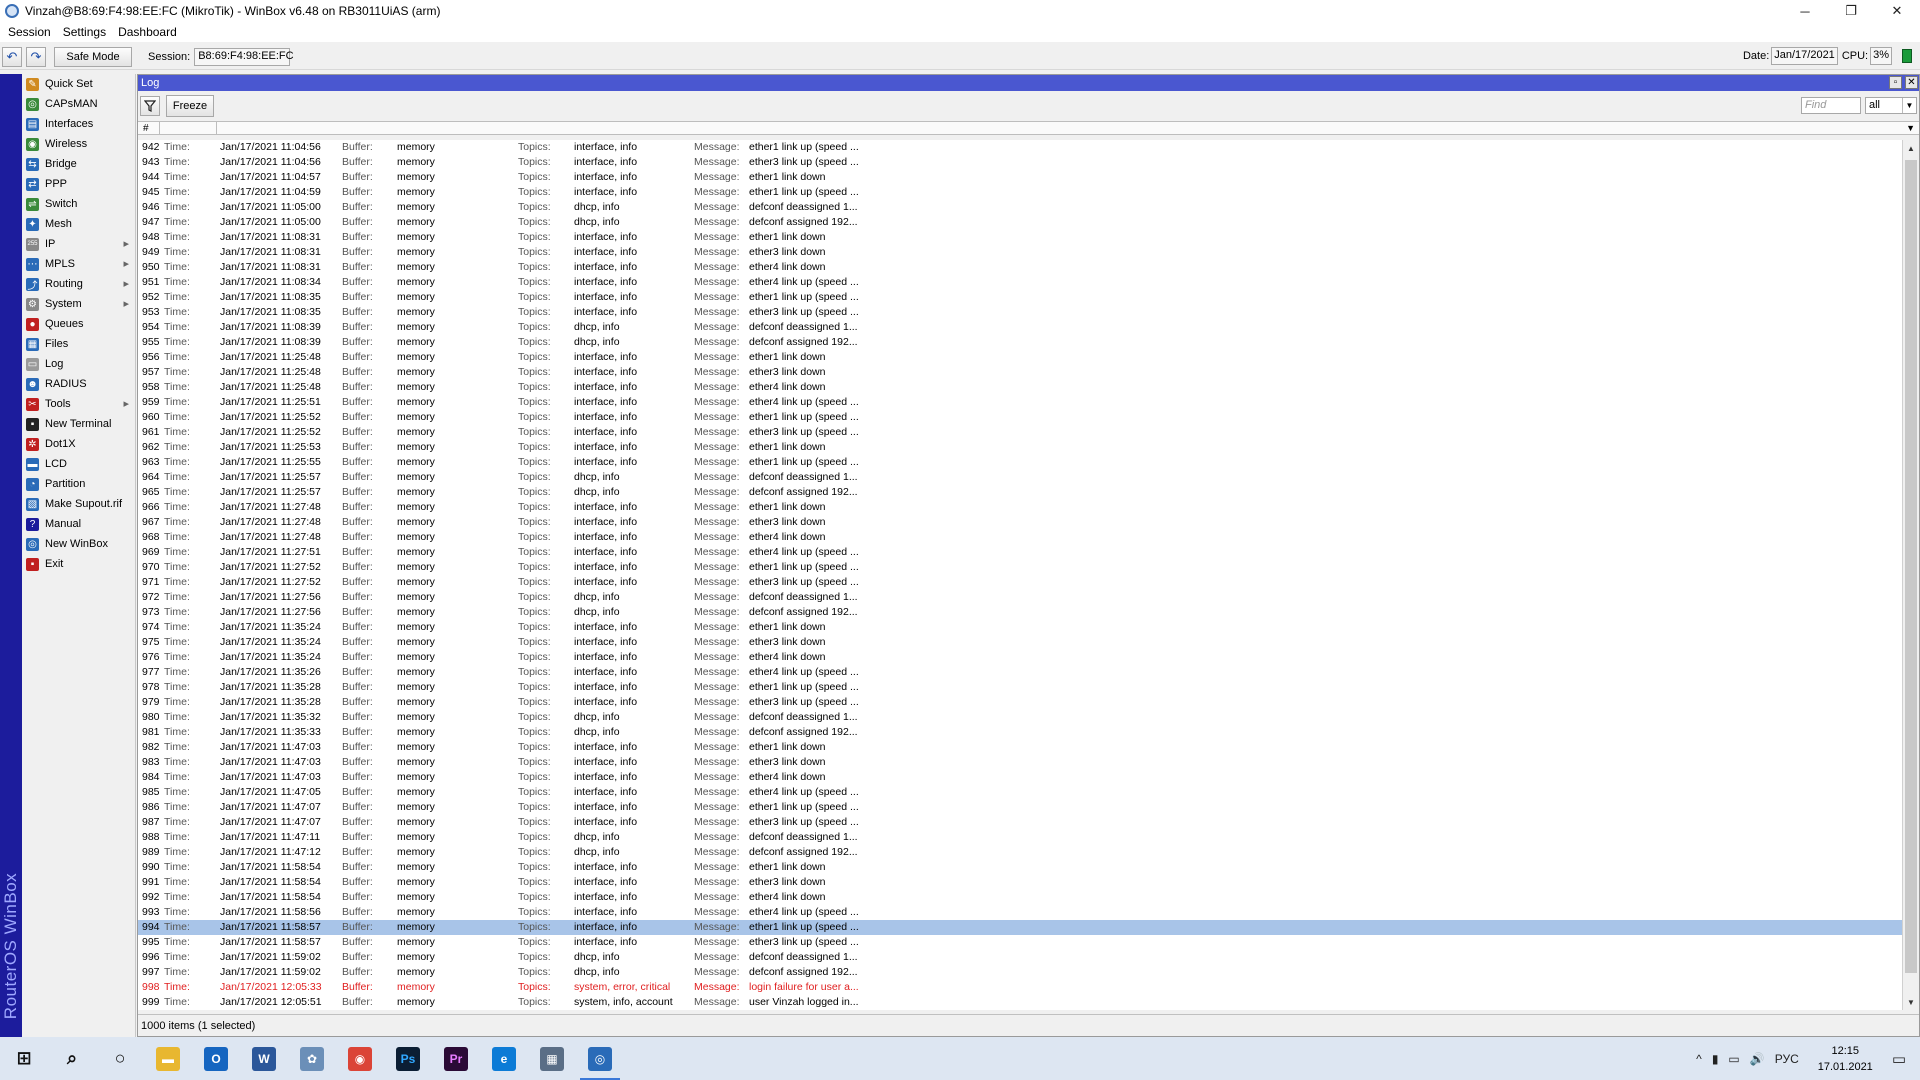  What do you see at coordinates (1733, 1059) in the screenshot?
I see `tray-network-icon: ▭` at bounding box center [1733, 1059].